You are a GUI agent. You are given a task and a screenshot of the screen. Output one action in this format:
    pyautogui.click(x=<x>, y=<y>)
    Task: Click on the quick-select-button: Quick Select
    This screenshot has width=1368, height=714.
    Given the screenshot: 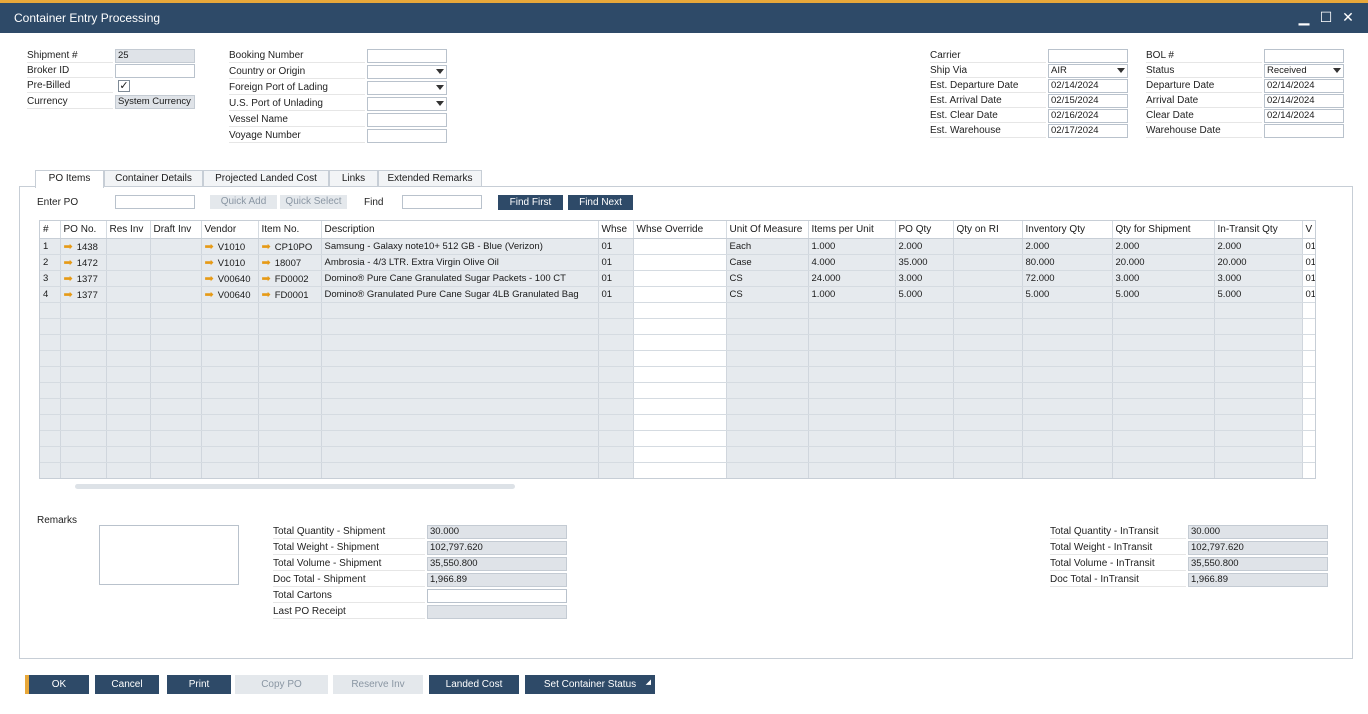 What is the action you would take?
    pyautogui.click(x=313, y=202)
    